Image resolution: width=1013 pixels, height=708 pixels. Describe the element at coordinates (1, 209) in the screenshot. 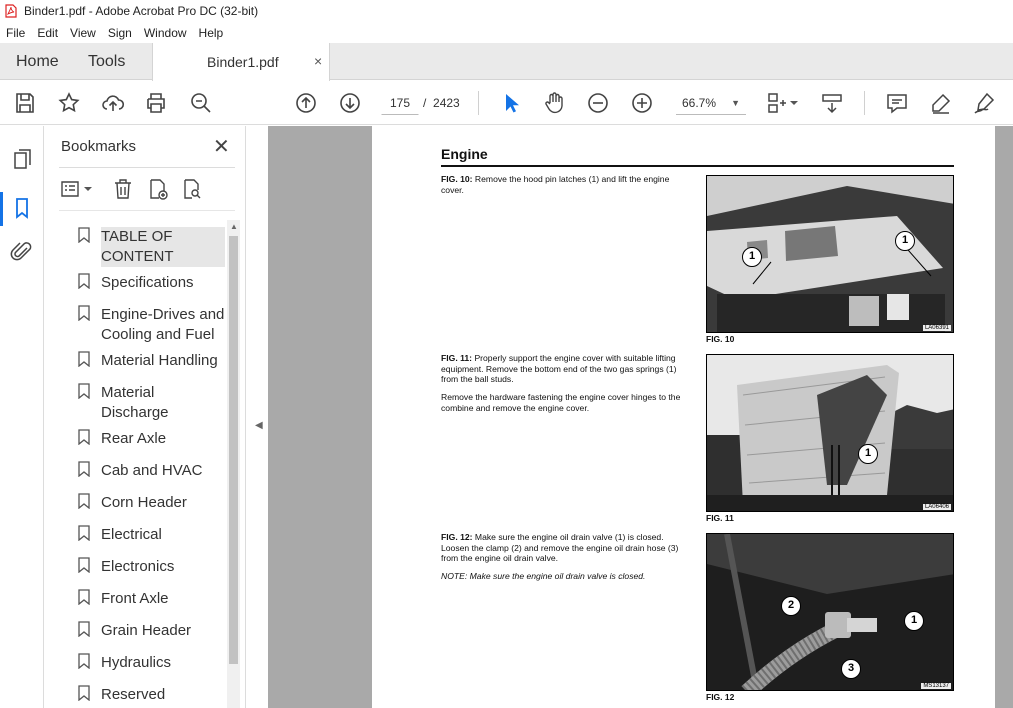

I see `active-indicator` at that location.